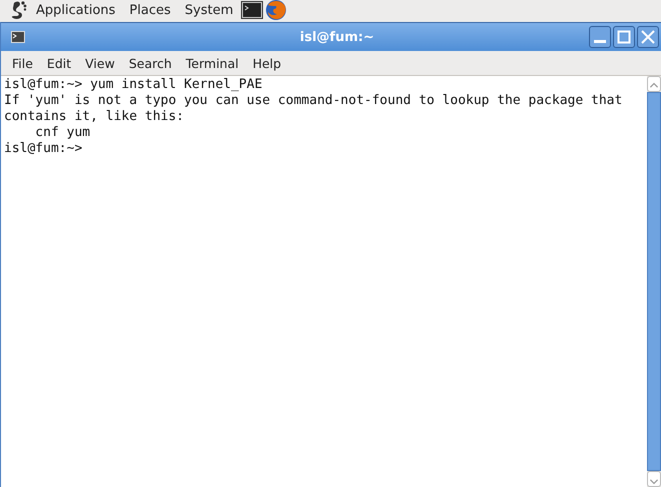 Image resolution: width=661 pixels, height=487 pixels. I want to click on menu-item: Search, so click(150, 63).